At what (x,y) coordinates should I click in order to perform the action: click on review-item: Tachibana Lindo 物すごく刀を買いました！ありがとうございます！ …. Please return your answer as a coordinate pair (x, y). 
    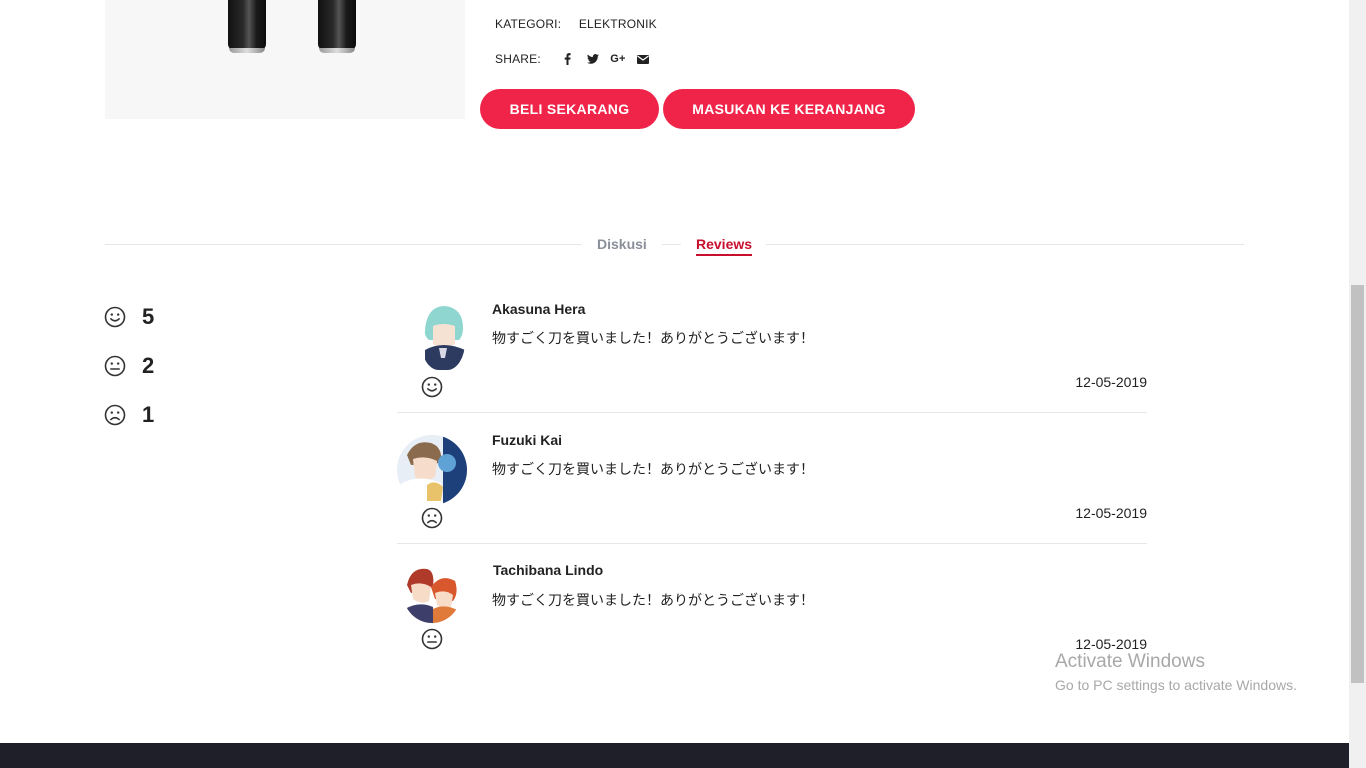
    Looking at the image, I should click on (772, 608).